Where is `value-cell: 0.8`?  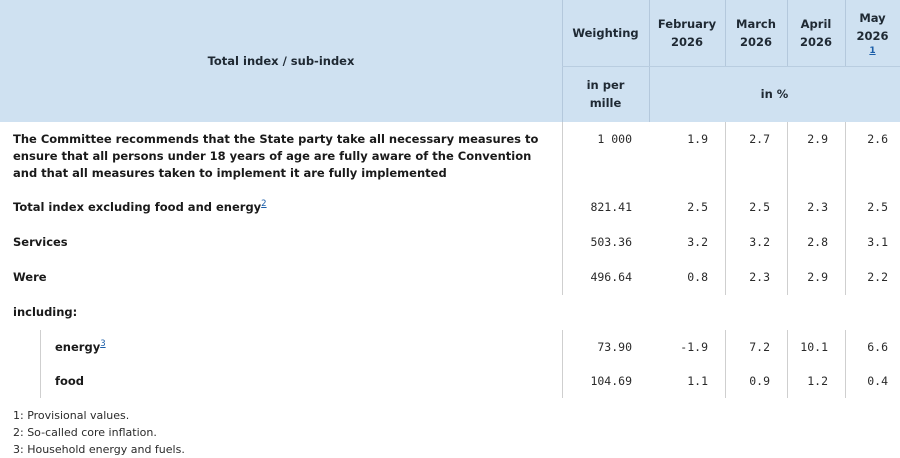
value-cell: 0.8 is located at coordinates (697, 277).